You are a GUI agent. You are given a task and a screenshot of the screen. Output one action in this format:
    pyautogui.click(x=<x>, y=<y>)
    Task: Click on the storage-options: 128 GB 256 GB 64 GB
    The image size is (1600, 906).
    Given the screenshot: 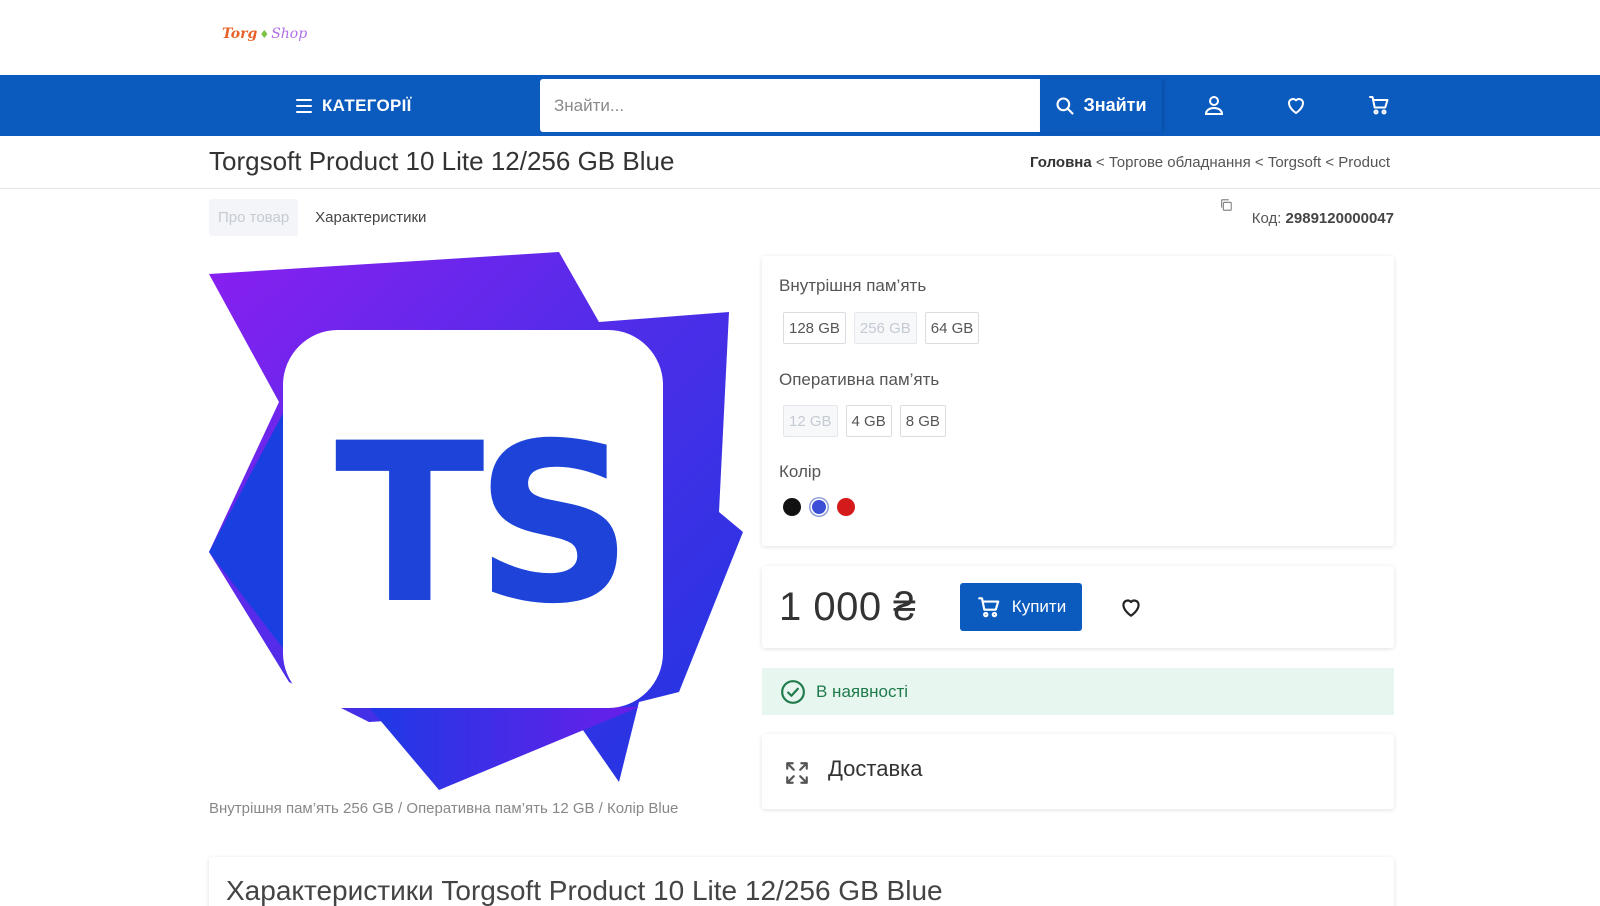 What is the action you would take?
    pyautogui.click(x=881, y=328)
    